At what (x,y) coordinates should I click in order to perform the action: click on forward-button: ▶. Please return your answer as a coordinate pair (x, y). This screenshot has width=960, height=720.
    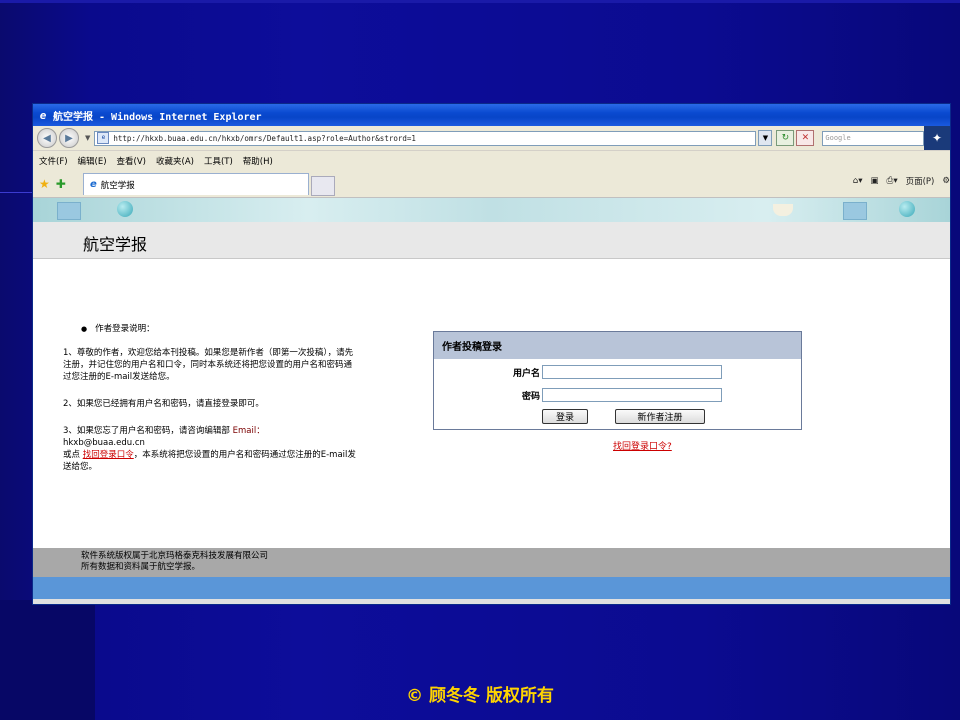
    Looking at the image, I should click on (69, 138).